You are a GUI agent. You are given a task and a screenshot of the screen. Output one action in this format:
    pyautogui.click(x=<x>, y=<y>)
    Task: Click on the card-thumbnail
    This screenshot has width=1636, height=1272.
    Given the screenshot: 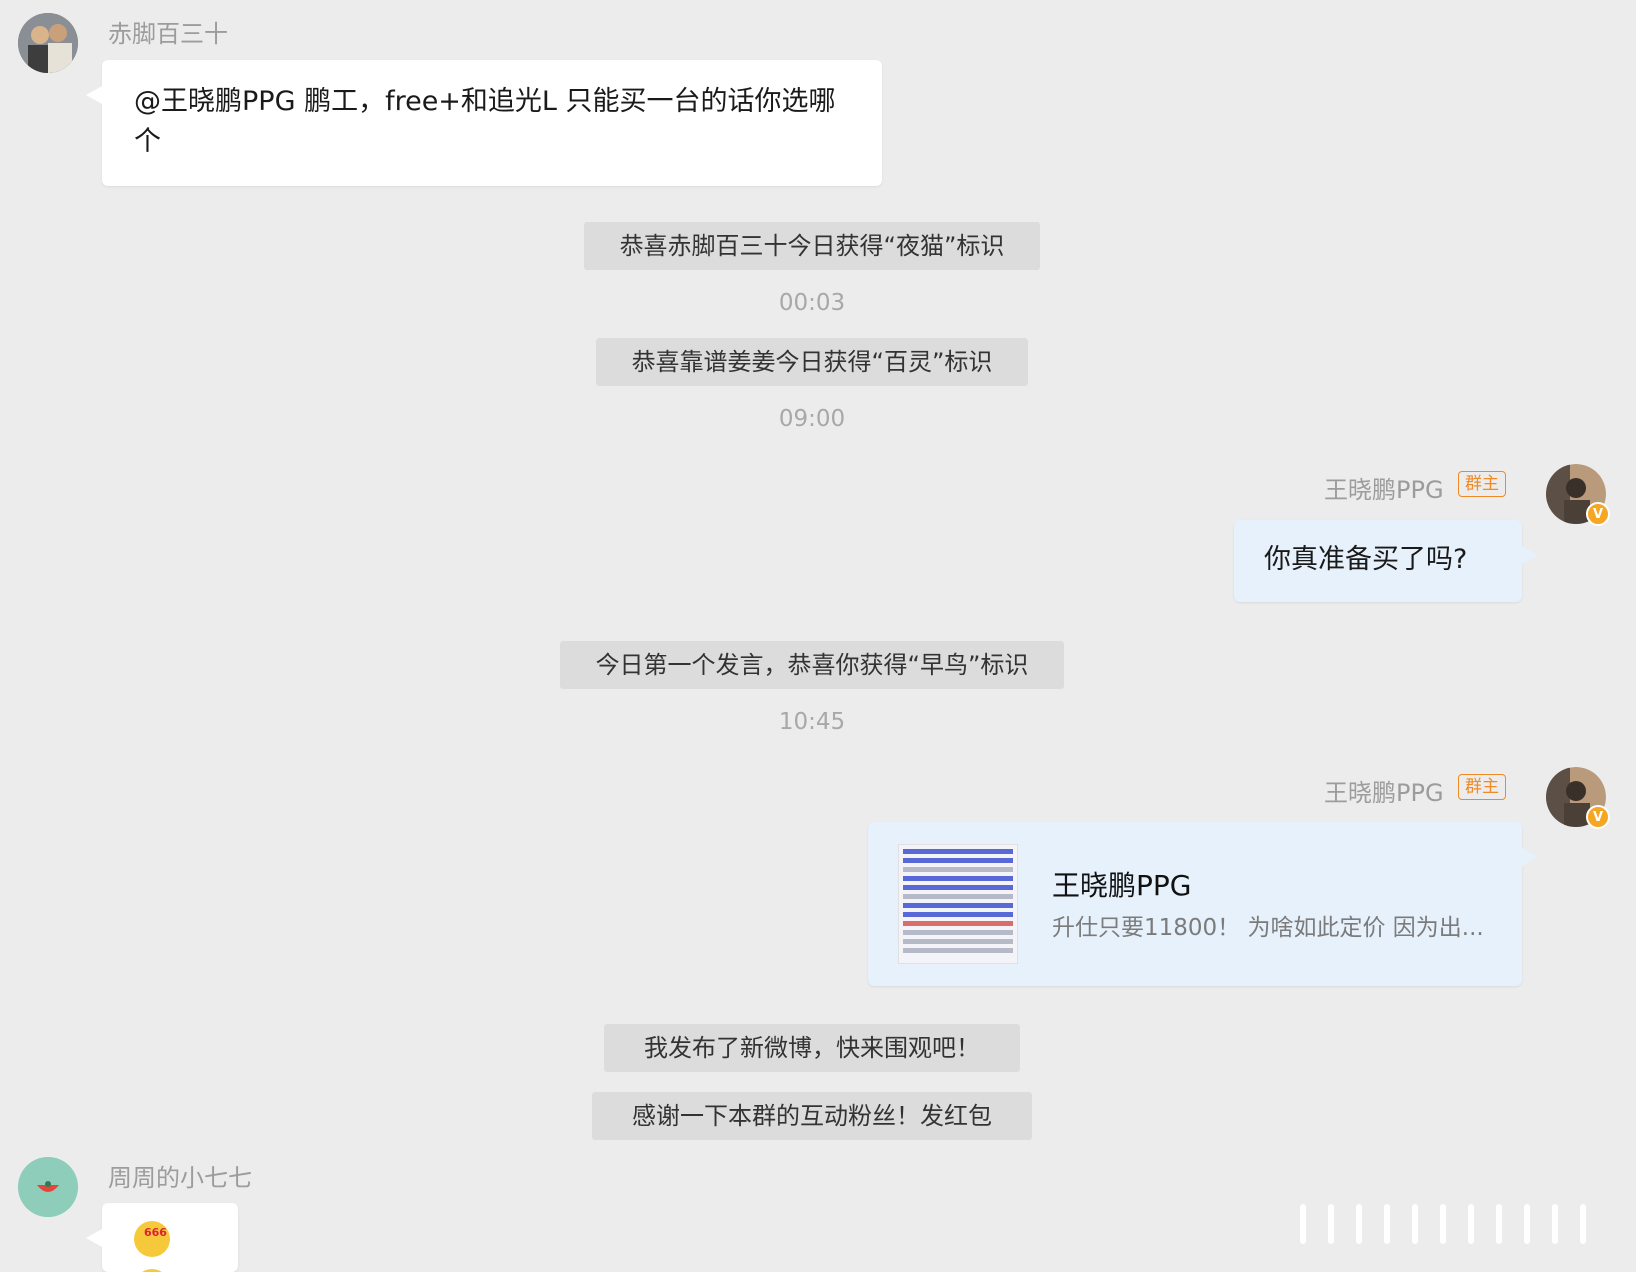 What is the action you would take?
    pyautogui.click(x=958, y=904)
    